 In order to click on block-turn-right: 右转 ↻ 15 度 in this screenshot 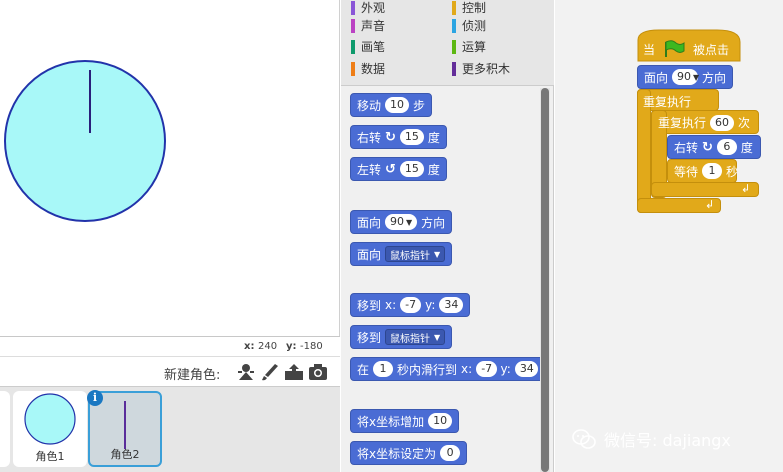, I will do `click(398, 137)`.